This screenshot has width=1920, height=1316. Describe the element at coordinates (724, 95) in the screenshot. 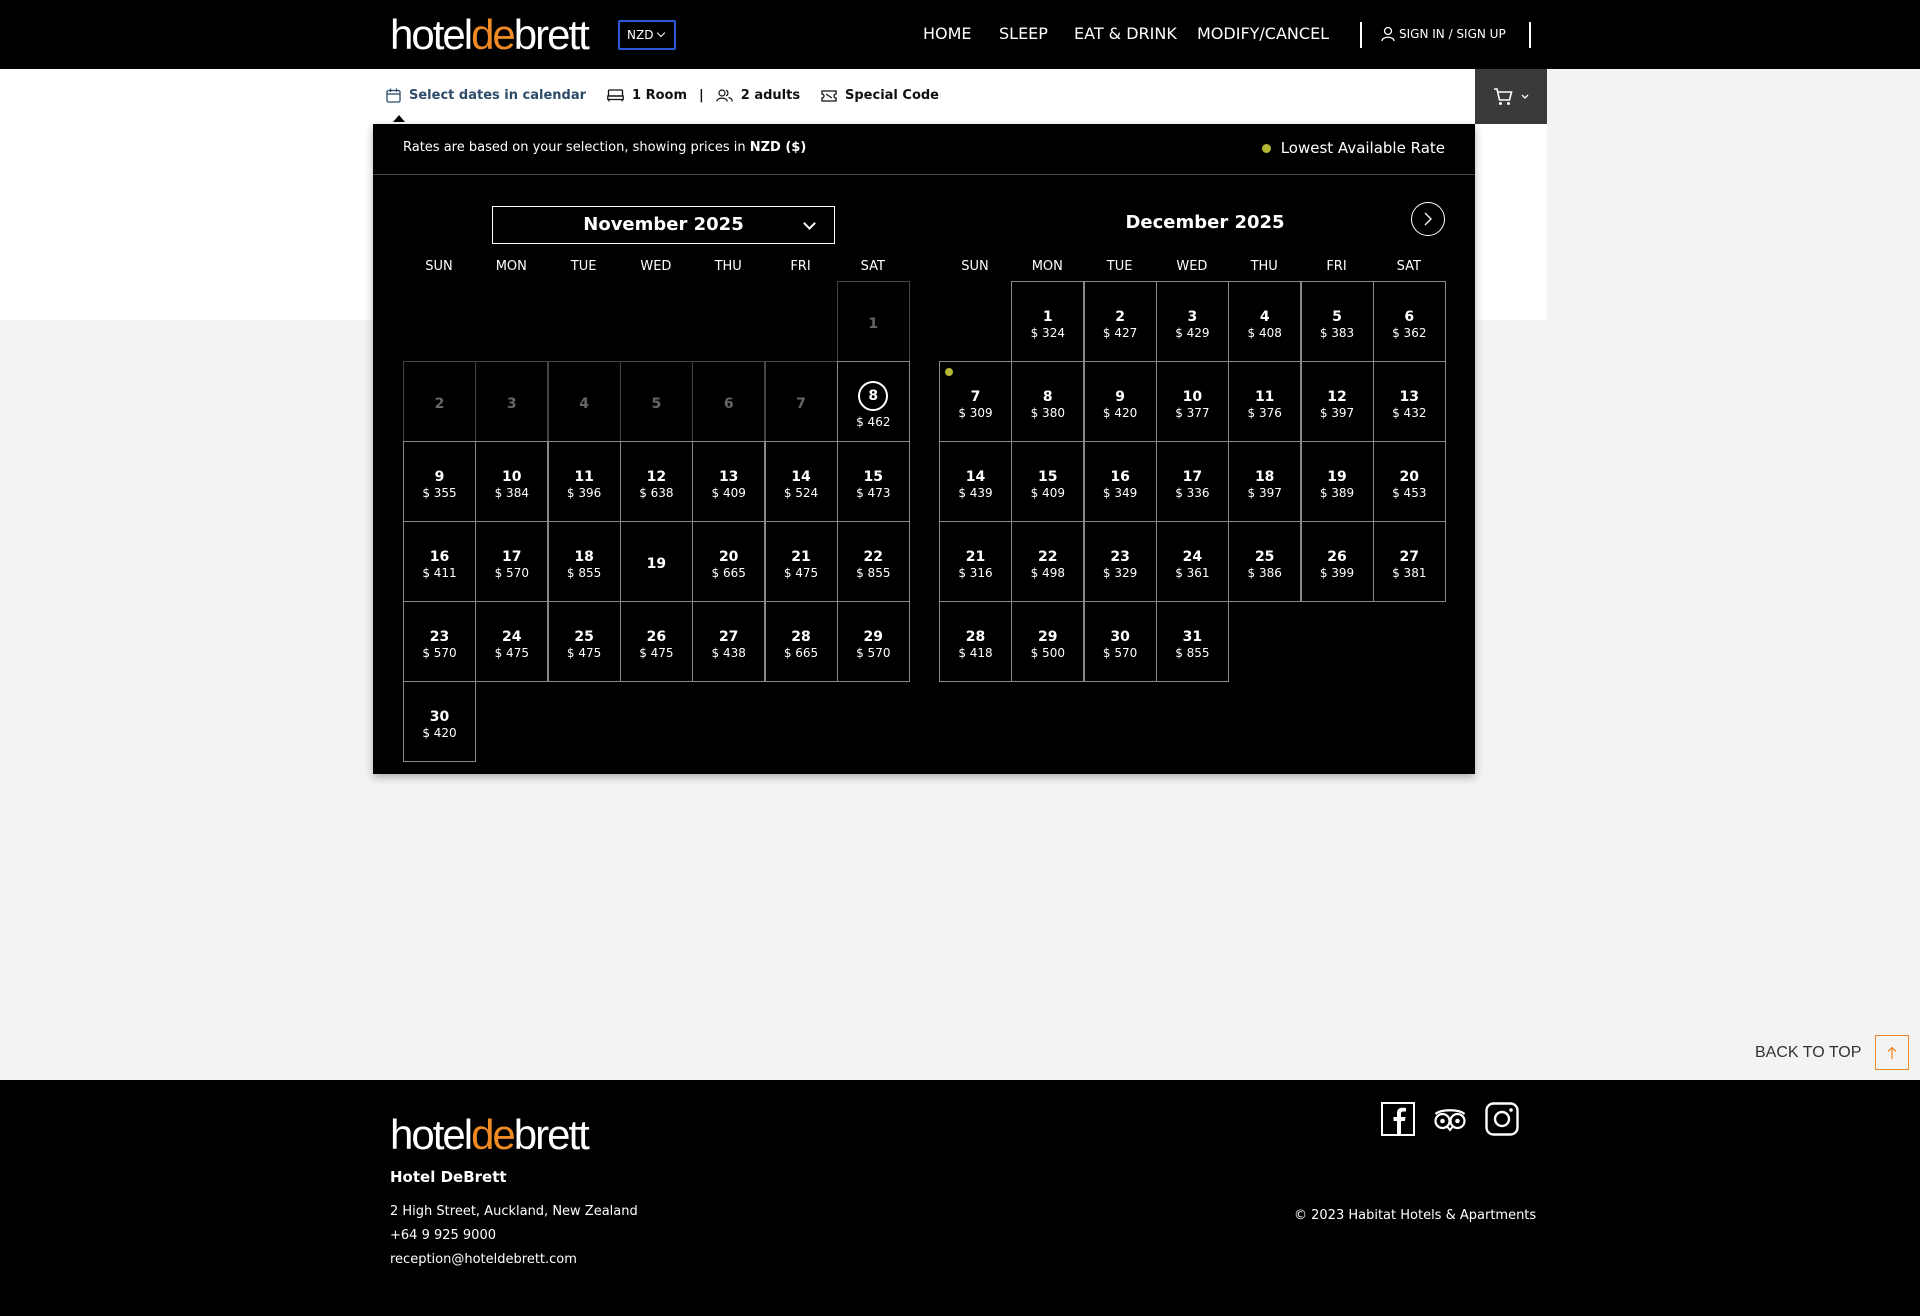

I see `guests-icon` at that location.